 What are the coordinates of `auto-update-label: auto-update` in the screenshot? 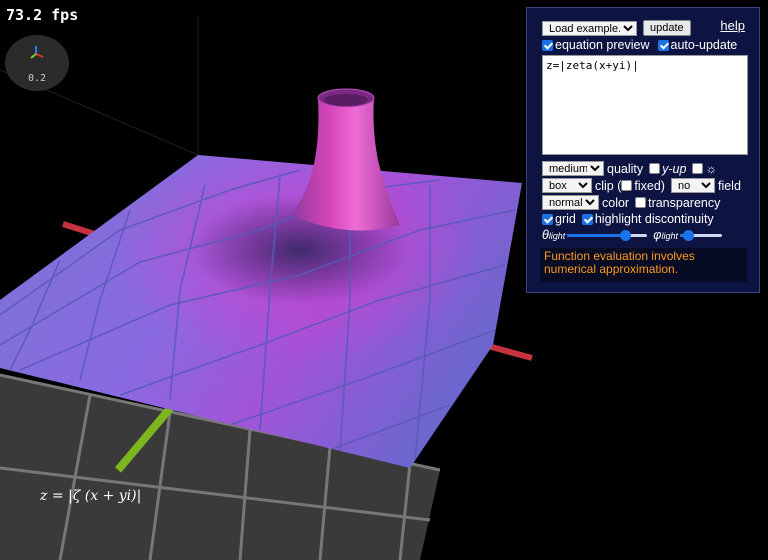 It's located at (704, 45).